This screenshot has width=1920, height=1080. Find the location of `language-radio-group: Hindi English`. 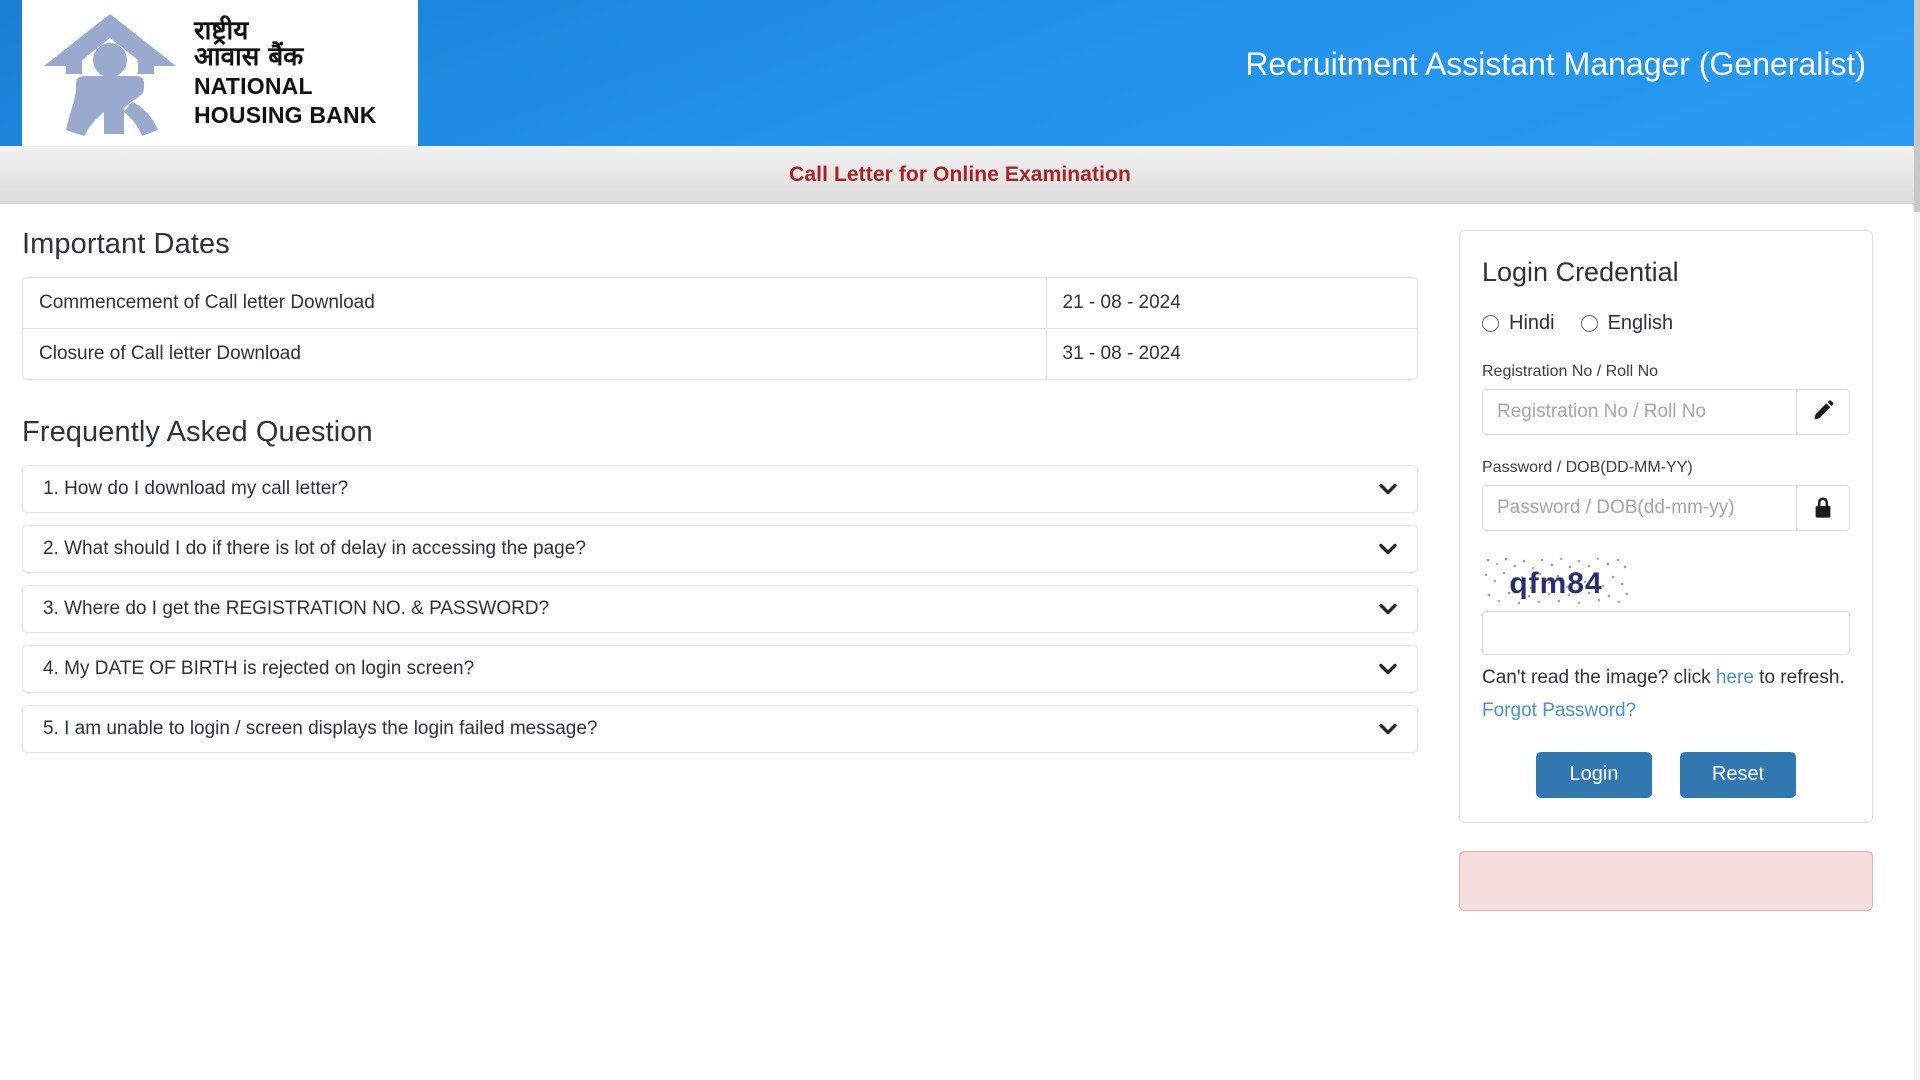

language-radio-group: Hindi English is located at coordinates (1666, 323).